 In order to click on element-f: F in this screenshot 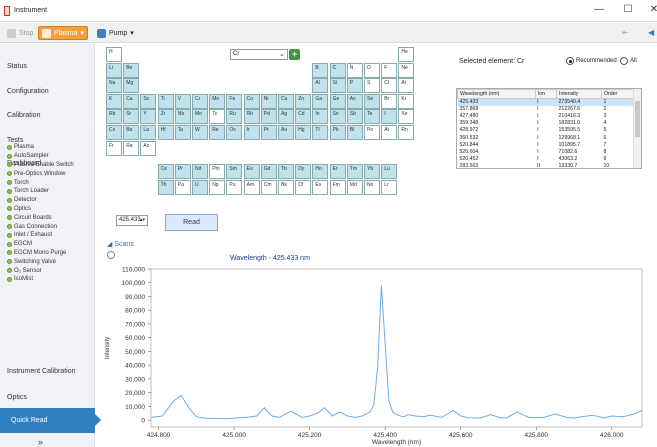, I will do `click(389, 70)`.